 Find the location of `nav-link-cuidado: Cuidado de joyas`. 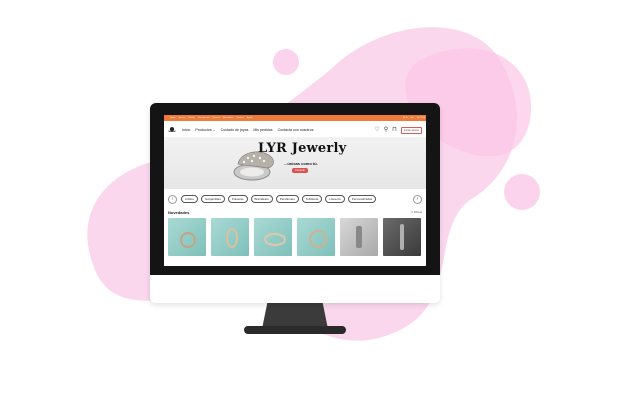

nav-link-cuidado: Cuidado de joyas is located at coordinates (235, 130).